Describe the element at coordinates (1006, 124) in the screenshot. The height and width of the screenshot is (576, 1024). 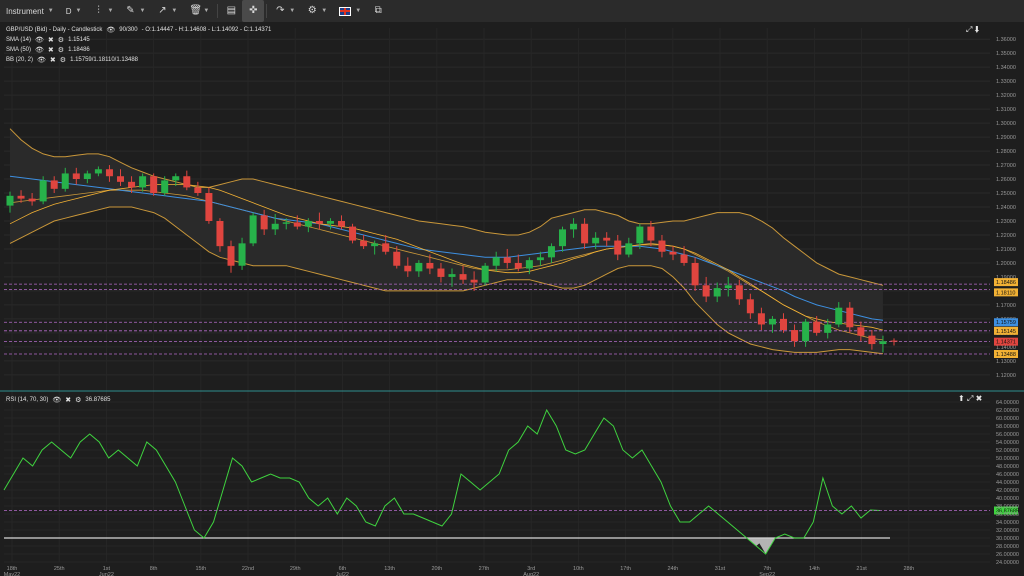
I see `price-tick-label: 1.30000` at that location.